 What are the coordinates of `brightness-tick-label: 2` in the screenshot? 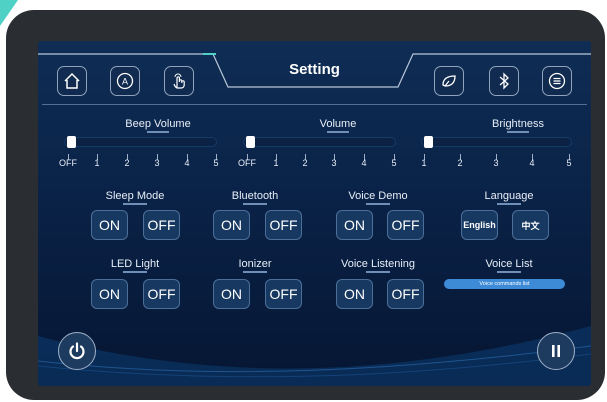 It's located at (460, 163).